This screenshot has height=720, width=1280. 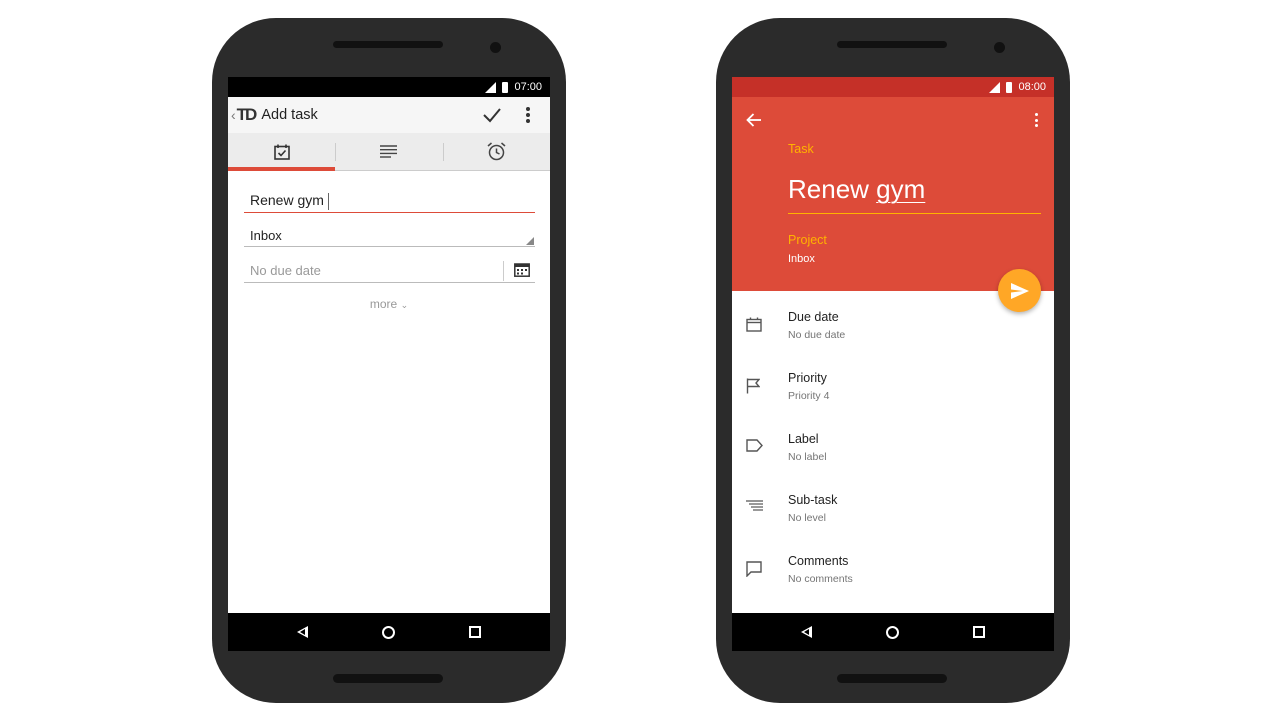 What do you see at coordinates (389, 115) in the screenshot?
I see `action-bar: ‹ TD Add task` at bounding box center [389, 115].